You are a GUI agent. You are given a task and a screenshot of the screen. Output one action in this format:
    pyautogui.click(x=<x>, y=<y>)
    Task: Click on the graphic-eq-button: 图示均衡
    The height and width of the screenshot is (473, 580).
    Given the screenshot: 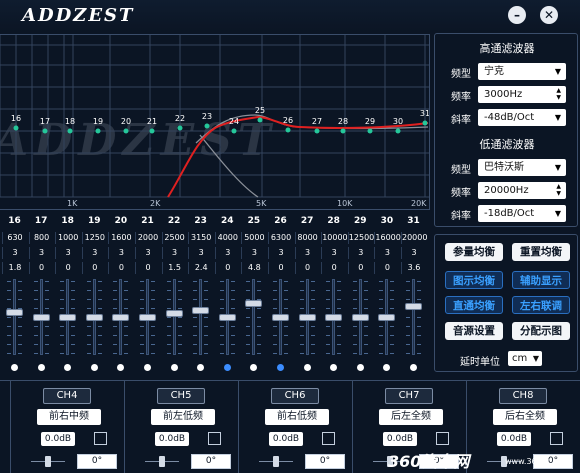 What is the action you would take?
    pyautogui.click(x=474, y=280)
    